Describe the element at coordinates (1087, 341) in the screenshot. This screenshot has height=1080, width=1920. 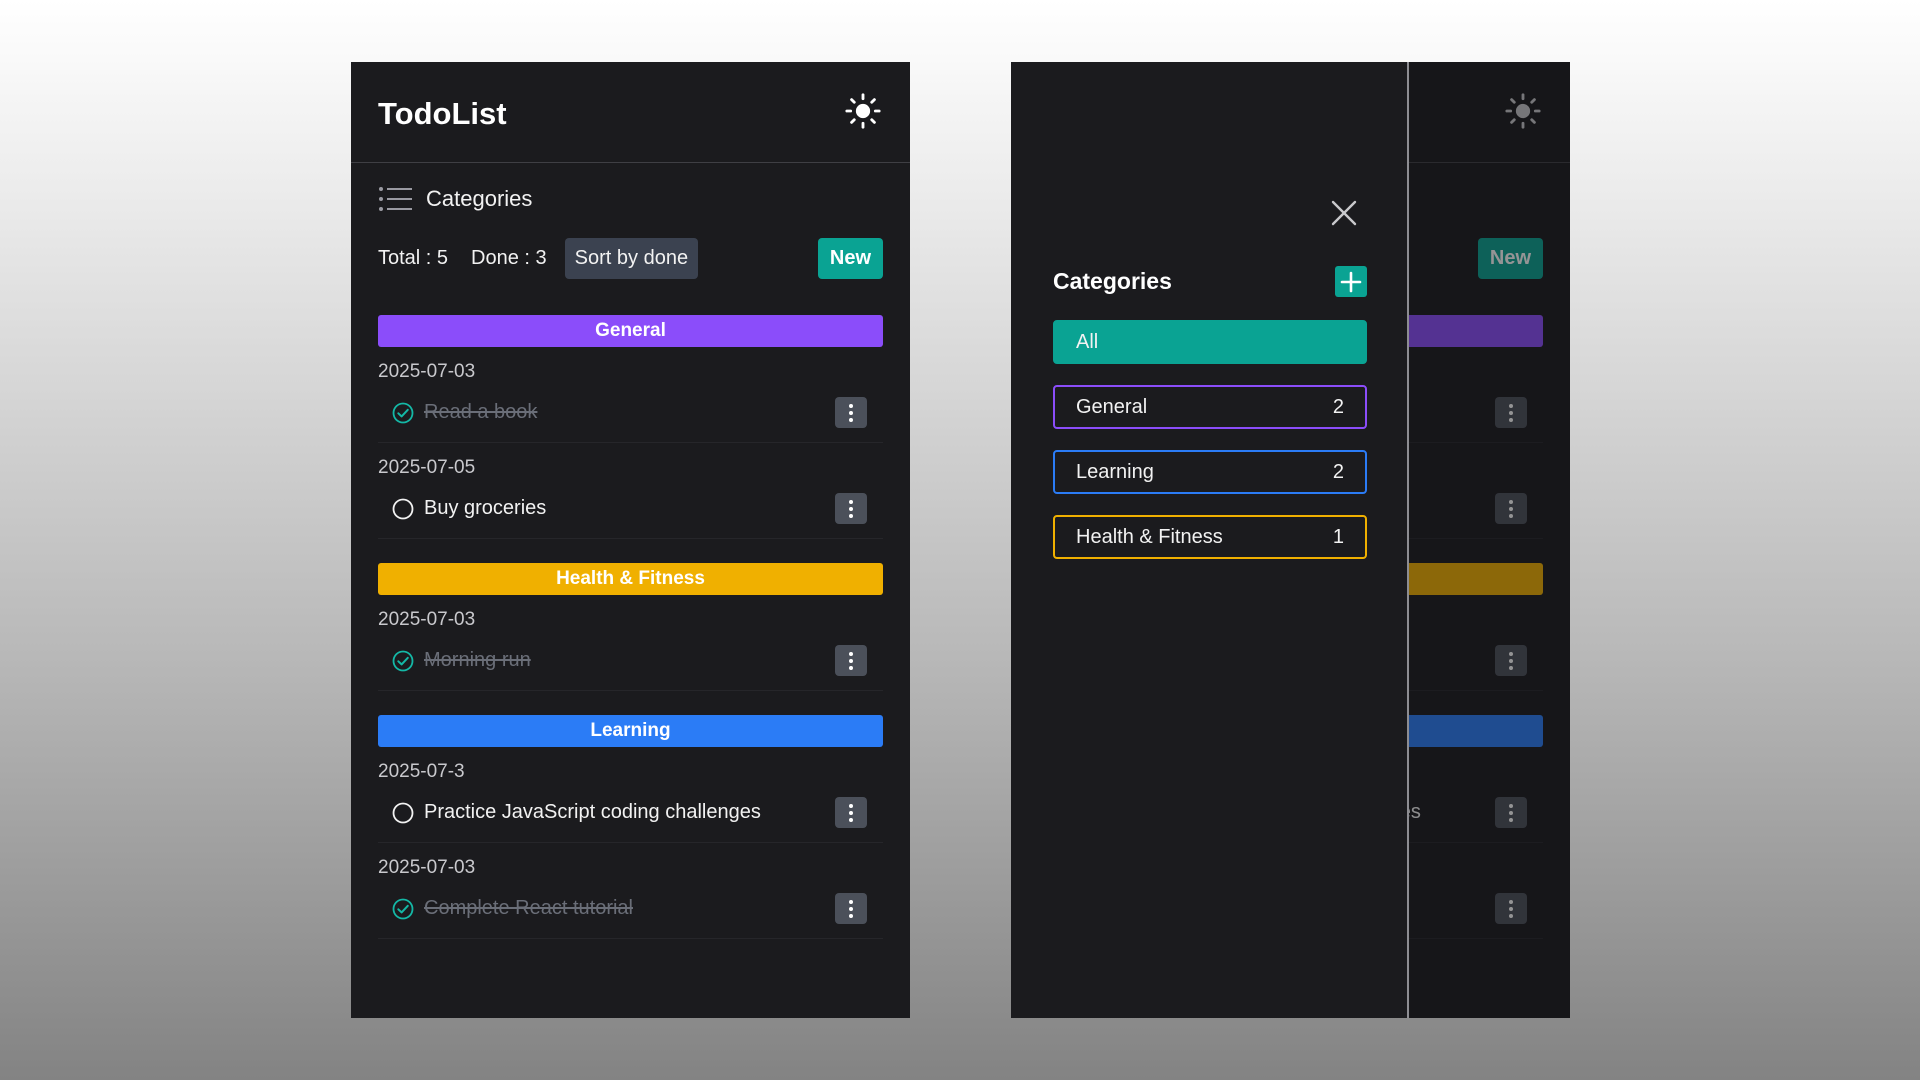
I see `category-label: All` at that location.